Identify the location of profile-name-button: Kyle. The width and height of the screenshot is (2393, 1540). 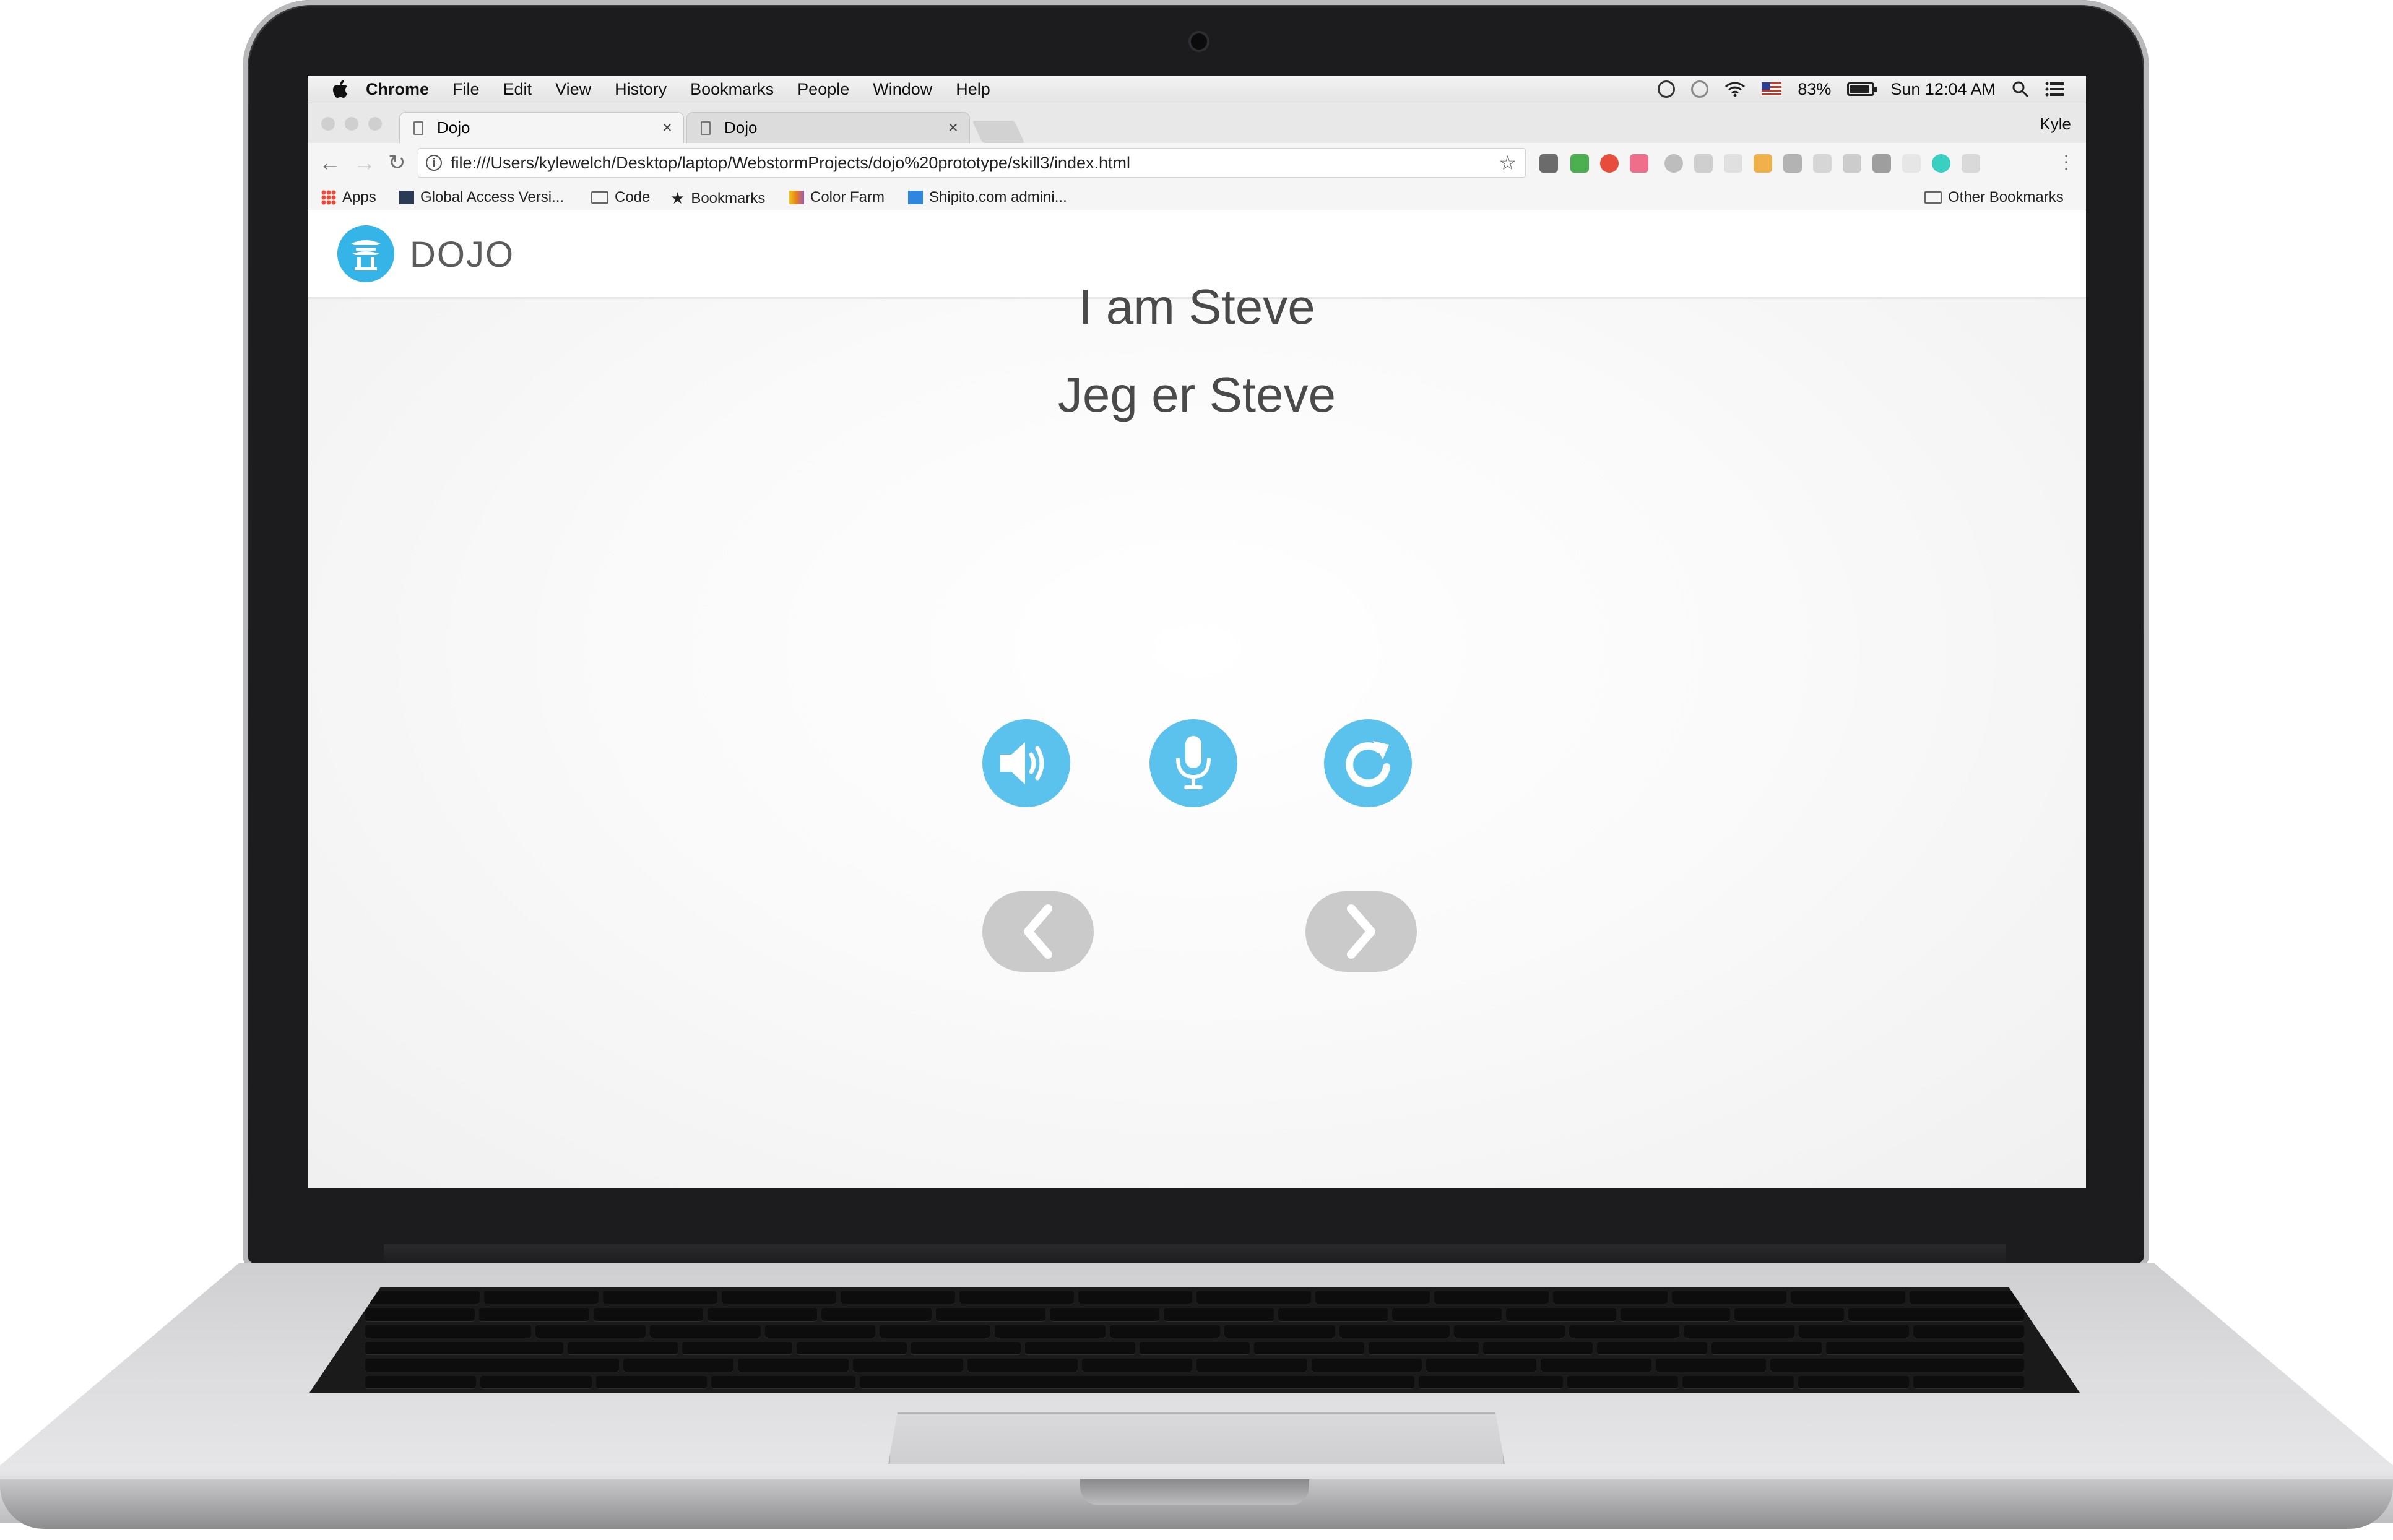
(2055, 125).